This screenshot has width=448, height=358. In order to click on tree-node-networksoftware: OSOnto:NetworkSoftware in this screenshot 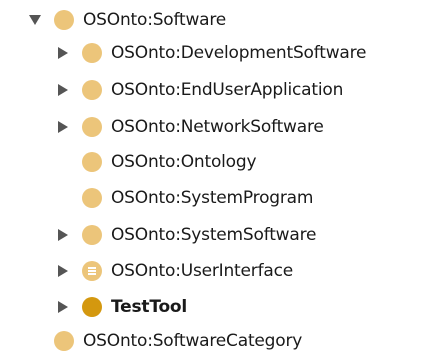, I will do `click(189, 127)`.